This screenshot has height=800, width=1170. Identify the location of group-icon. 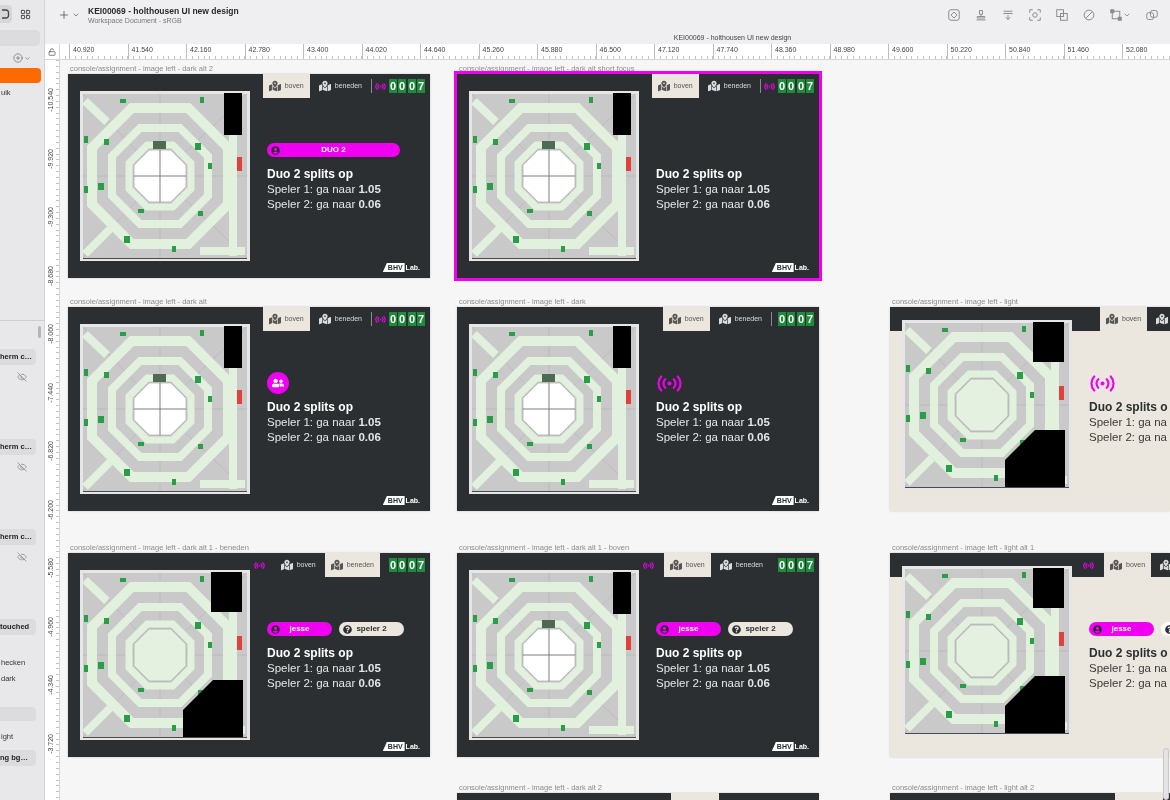
(278, 383).